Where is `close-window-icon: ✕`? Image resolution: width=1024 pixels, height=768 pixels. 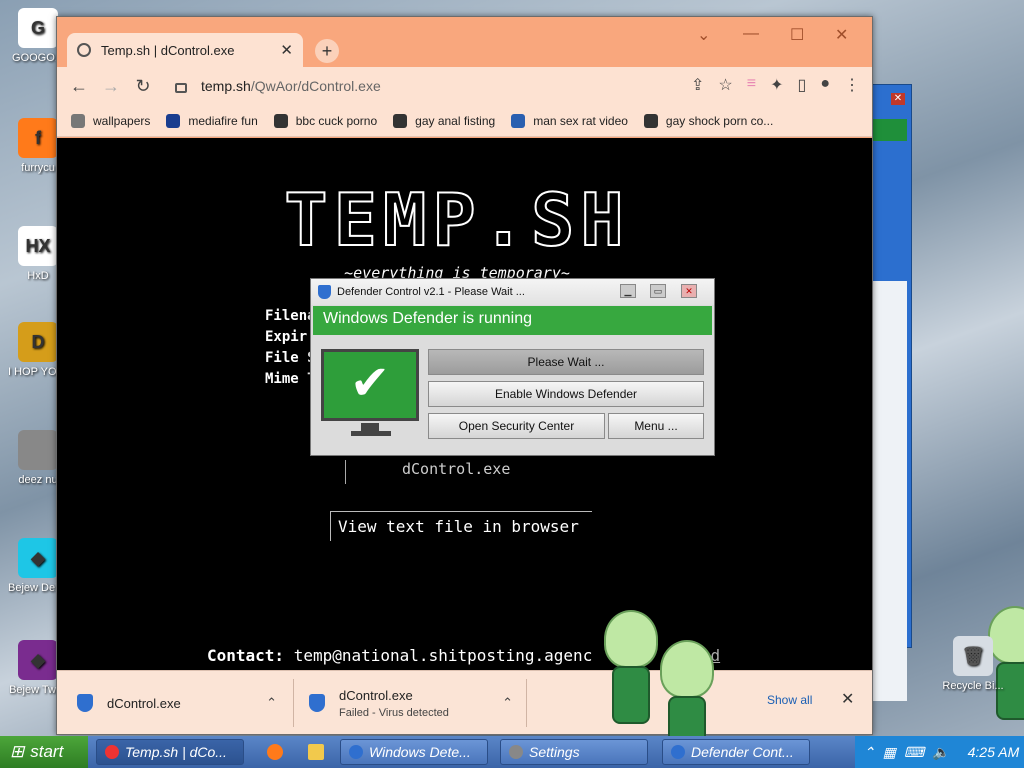
close-window-icon: ✕ is located at coordinates (841, 35).